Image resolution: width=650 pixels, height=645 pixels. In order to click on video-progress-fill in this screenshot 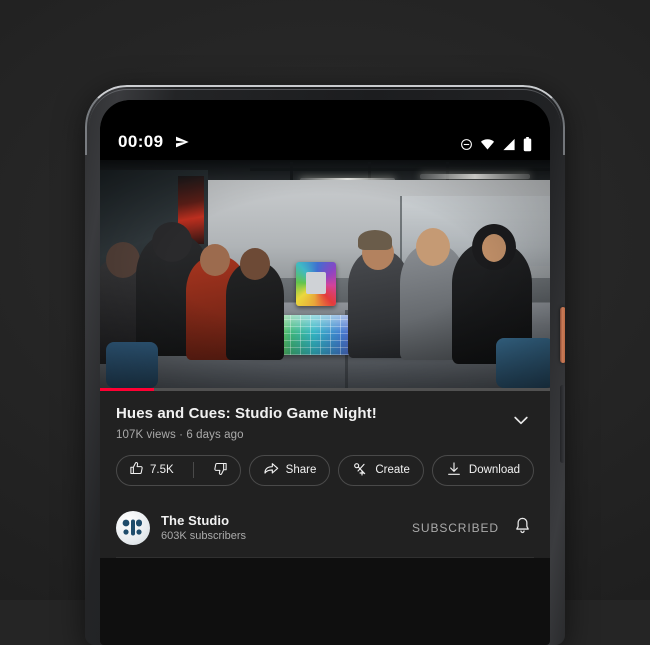, I will do `click(127, 389)`.